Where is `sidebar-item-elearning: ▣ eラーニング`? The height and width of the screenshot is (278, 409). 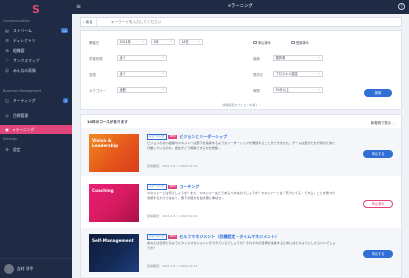
sidebar-item-elearning: ▣ eラーニング is located at coordinates (36, 129).